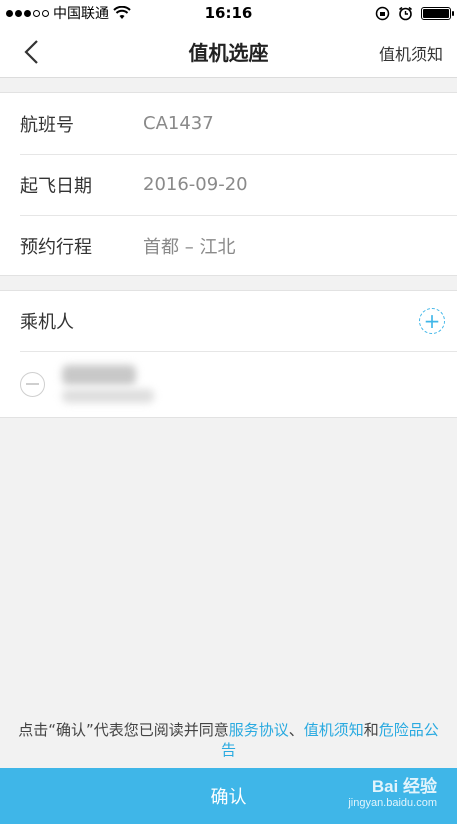  What do you see at coordinates (32, 52) in the screenshot?
I see `back-arrow-icon` at bounding box center [32, 52].